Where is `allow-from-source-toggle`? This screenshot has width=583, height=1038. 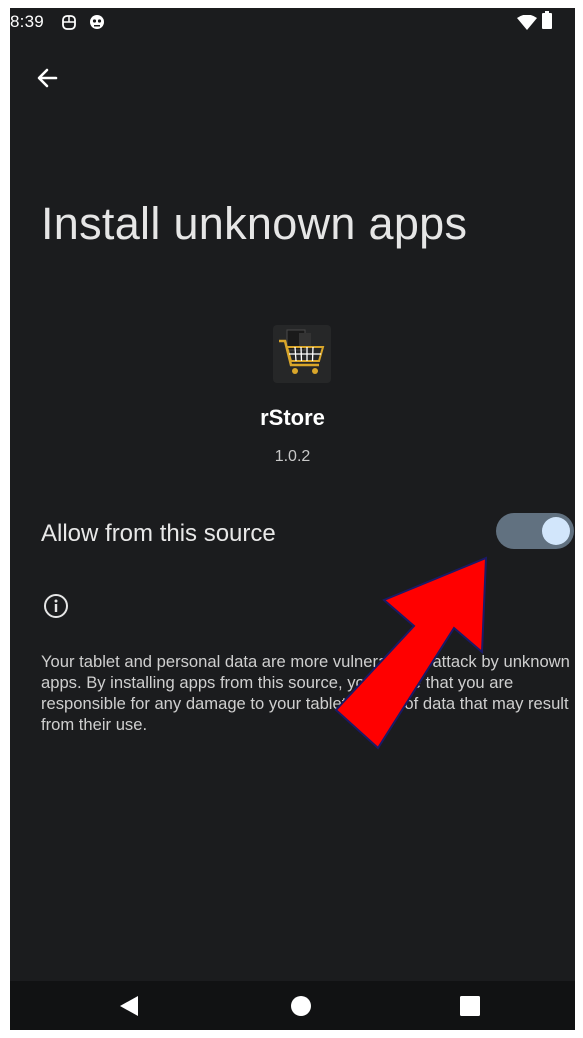 allow-from-source-toggle is located at coordinates (535, 531).